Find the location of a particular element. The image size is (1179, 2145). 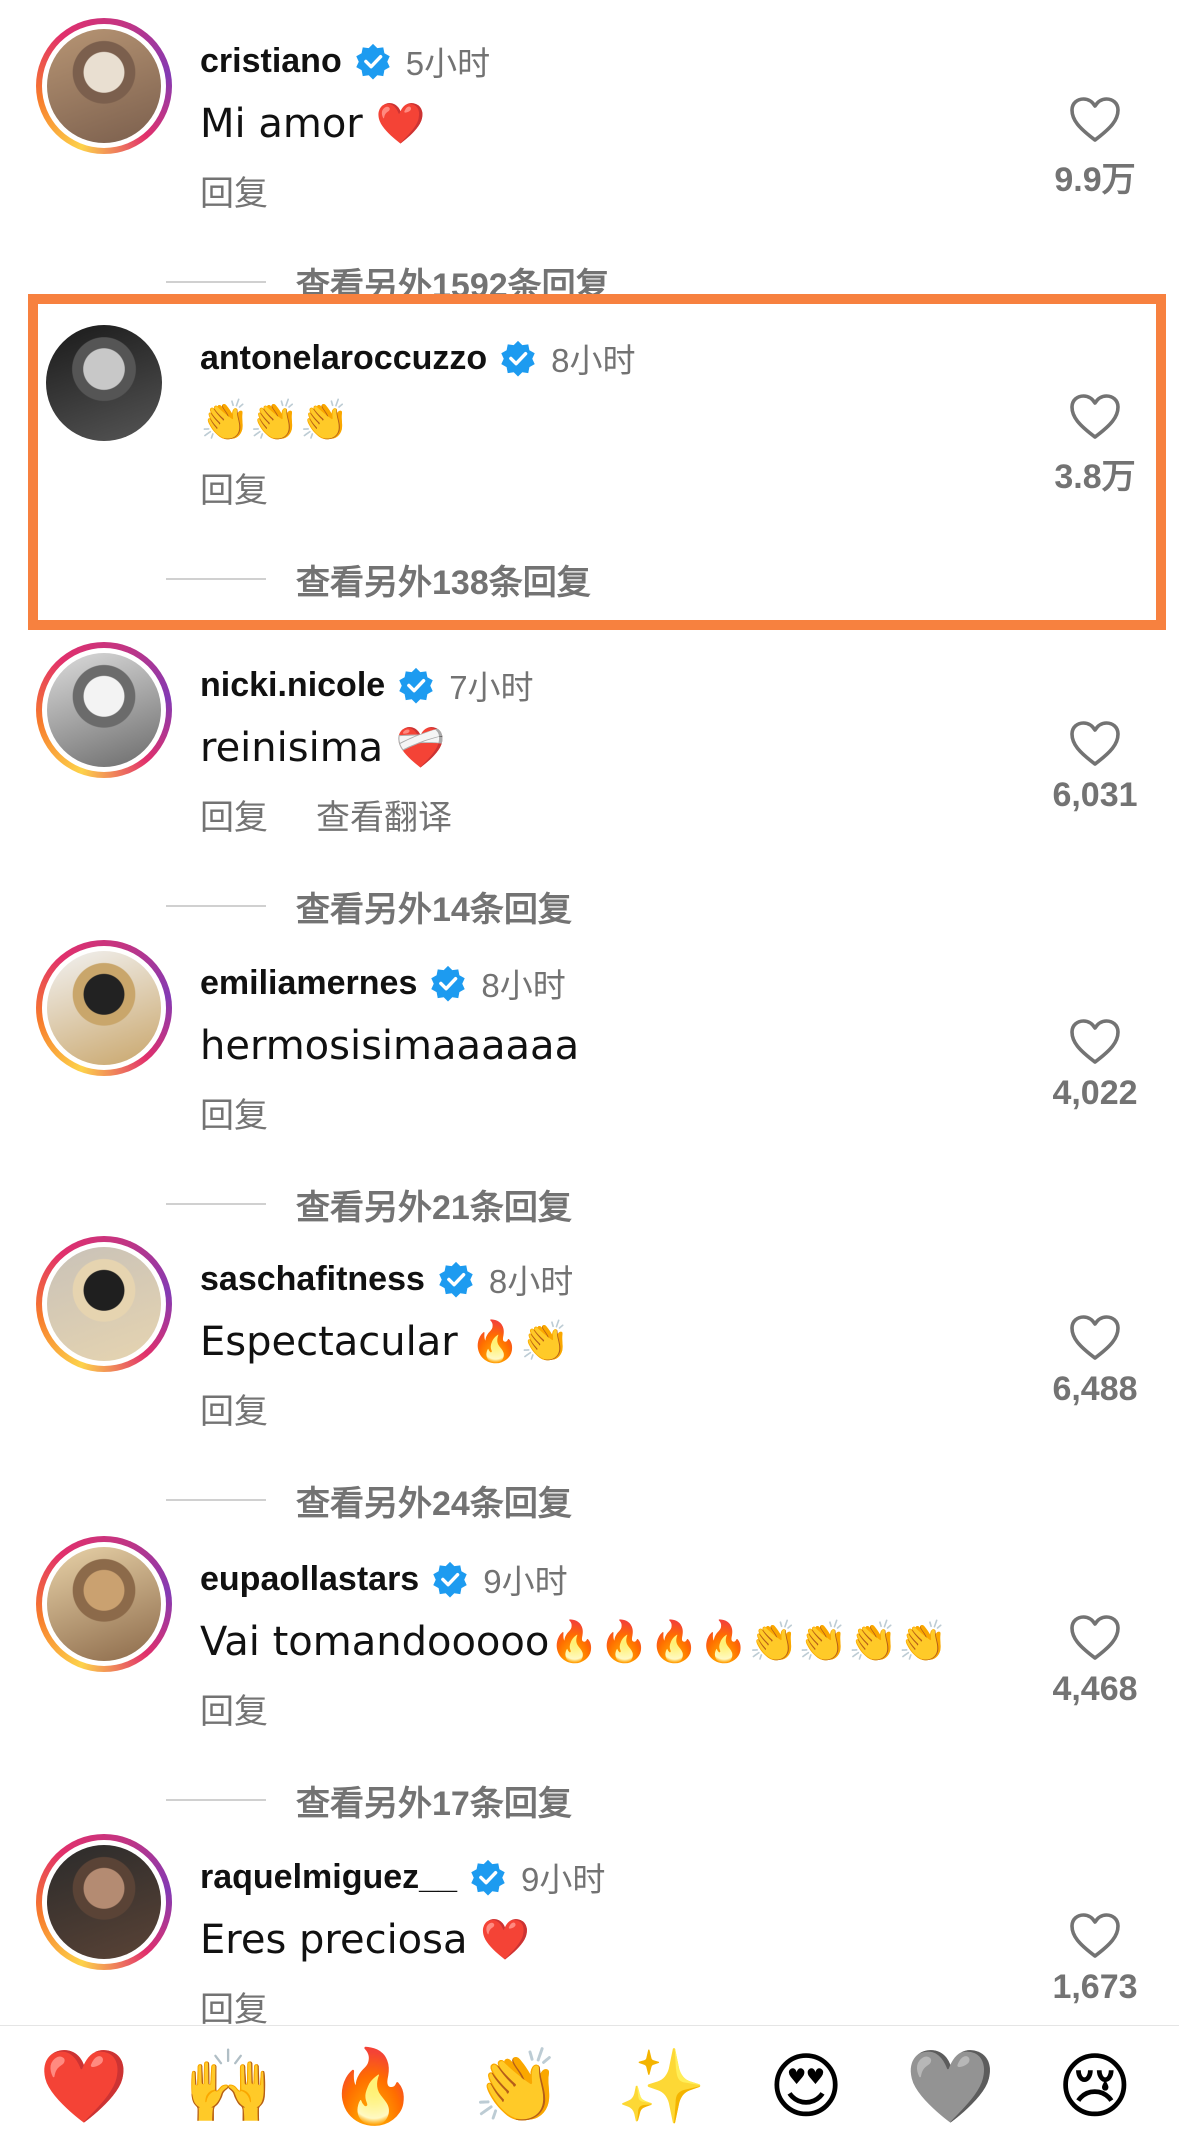

username: cristiano is located at coordinates (271, 61).